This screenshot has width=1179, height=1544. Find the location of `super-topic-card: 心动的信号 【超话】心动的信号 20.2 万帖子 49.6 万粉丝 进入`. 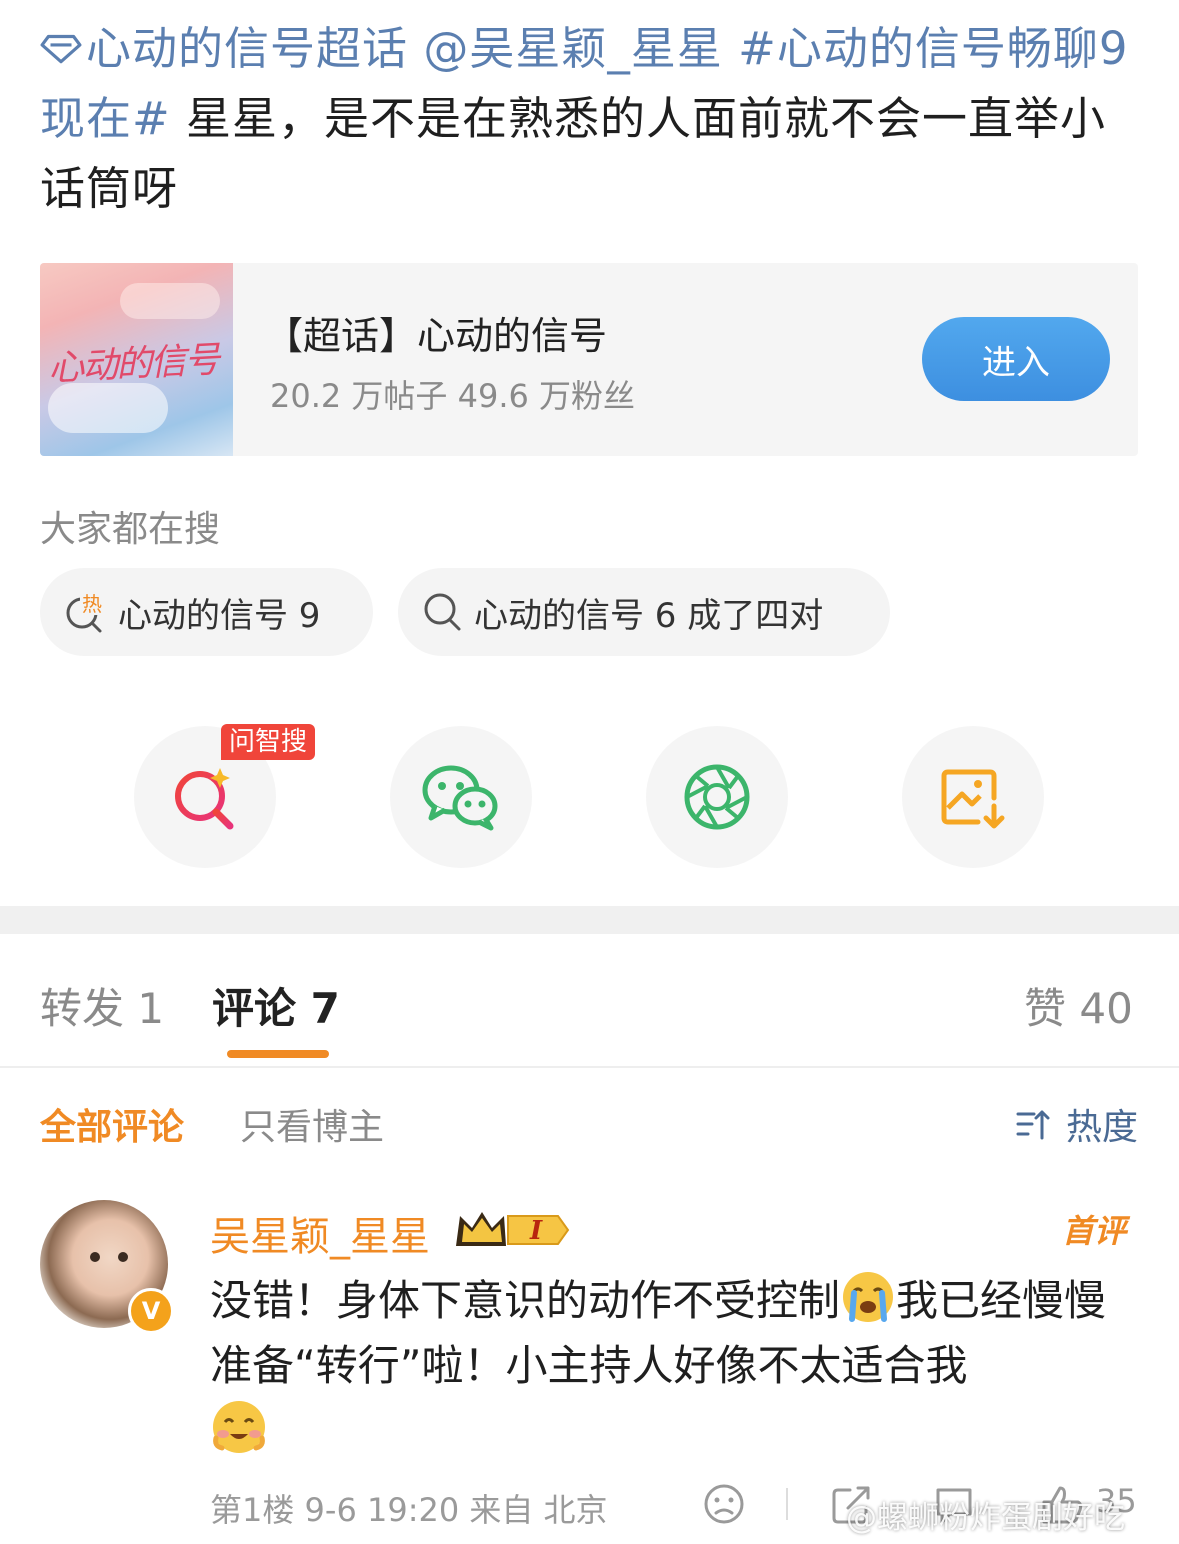

super-topic-card: 心动的信号 【超话】心动的信号 20.2 万帖子 49.6 万粉丝 进入 is located at coordinates (589, 359).